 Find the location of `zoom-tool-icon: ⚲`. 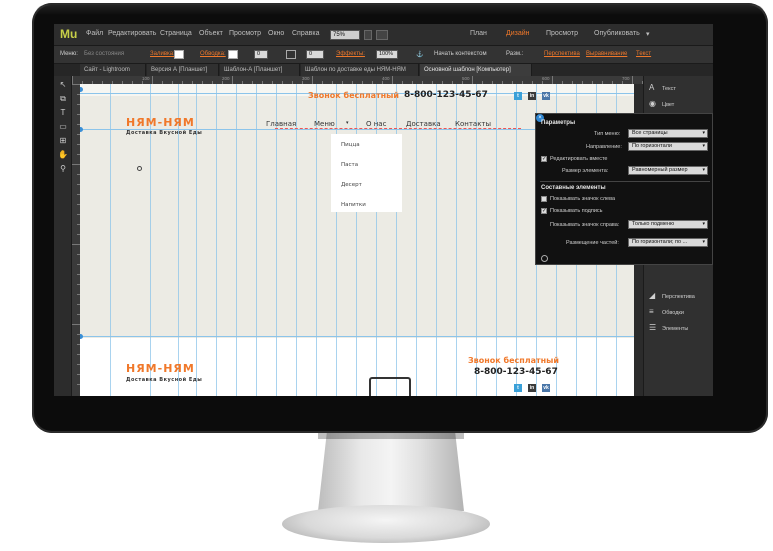

zoom-tool-icon: ⚲ is located at coordinates (63, 169).